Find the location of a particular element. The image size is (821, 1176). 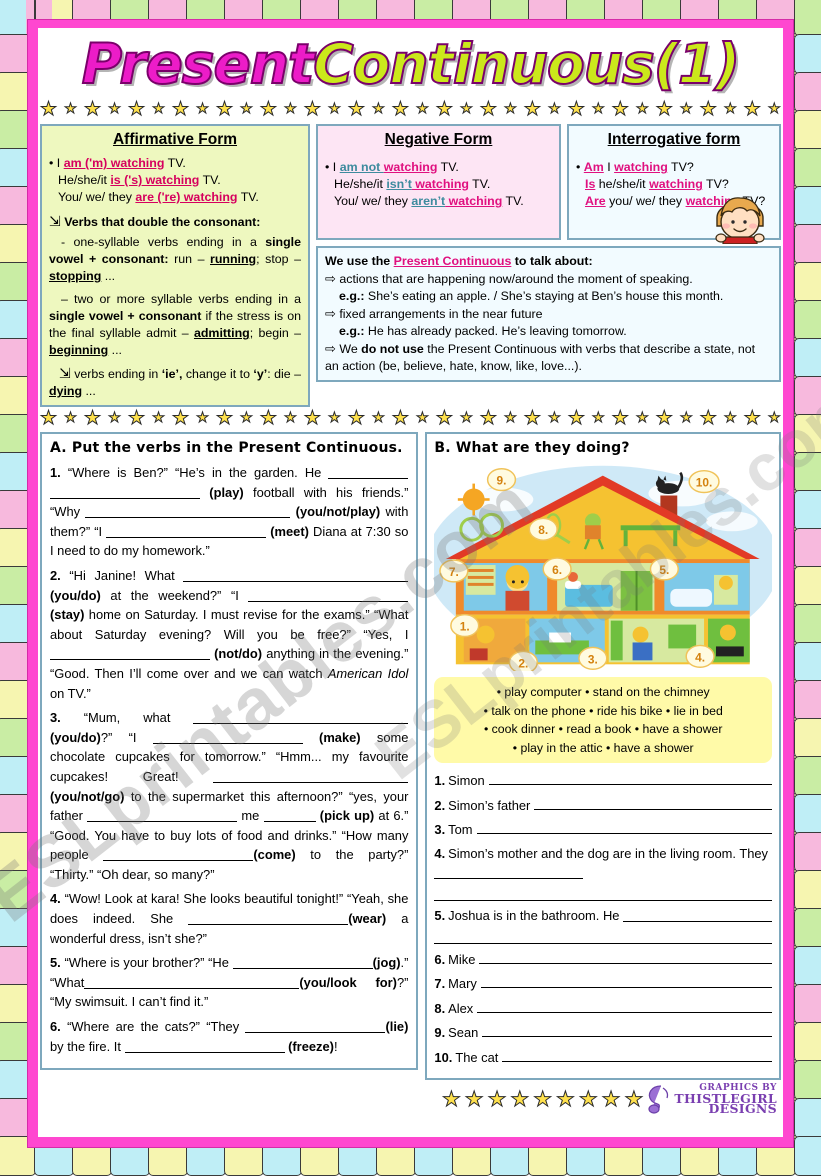

word-bank-item: • lie in bed is located at coordinates (694, 711).